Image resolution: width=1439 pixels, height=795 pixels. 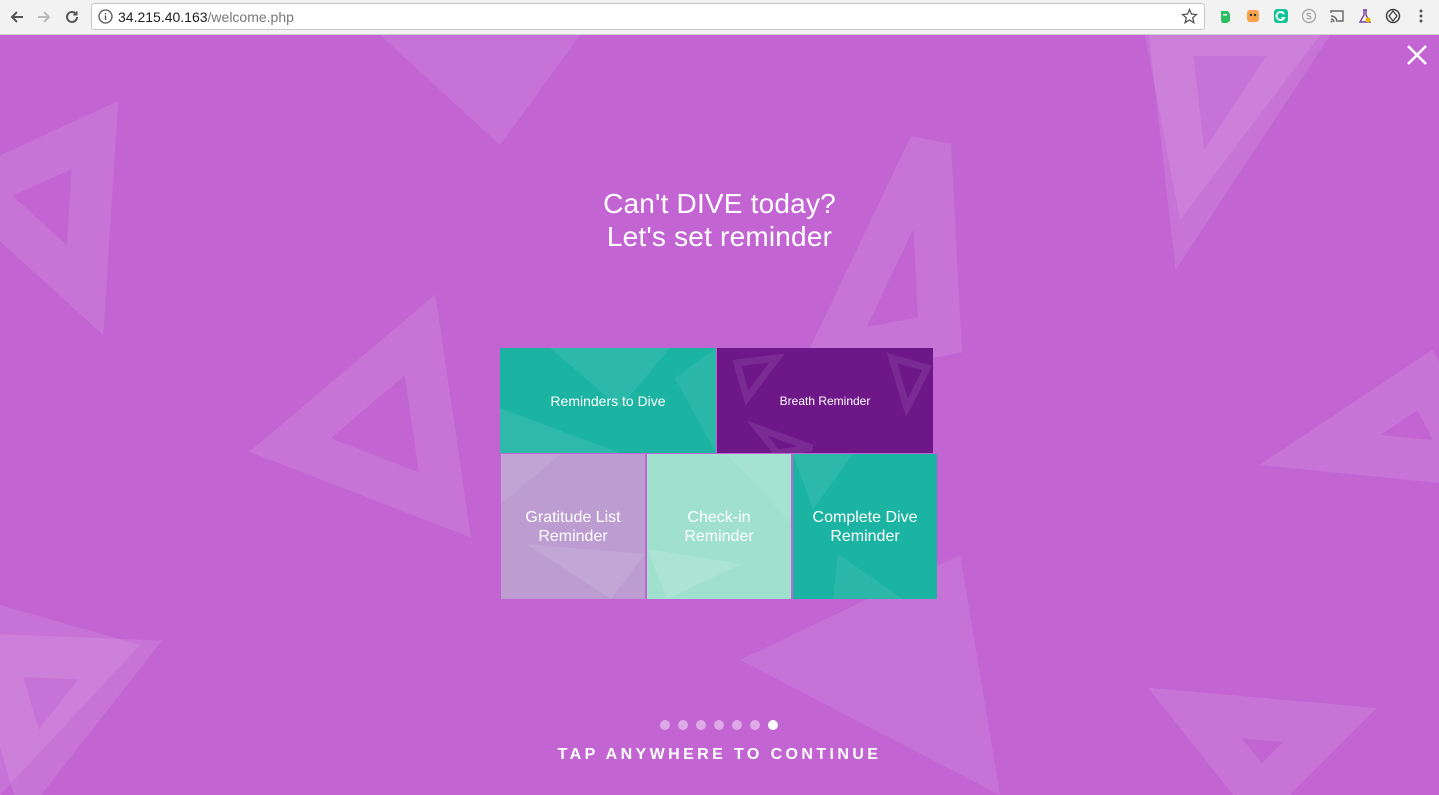 What do you see at coordinates (648, 16) in the screenshot?
I see `address-bar: 34.215.40.163/welcome.php` at bounding box center [648, 16].